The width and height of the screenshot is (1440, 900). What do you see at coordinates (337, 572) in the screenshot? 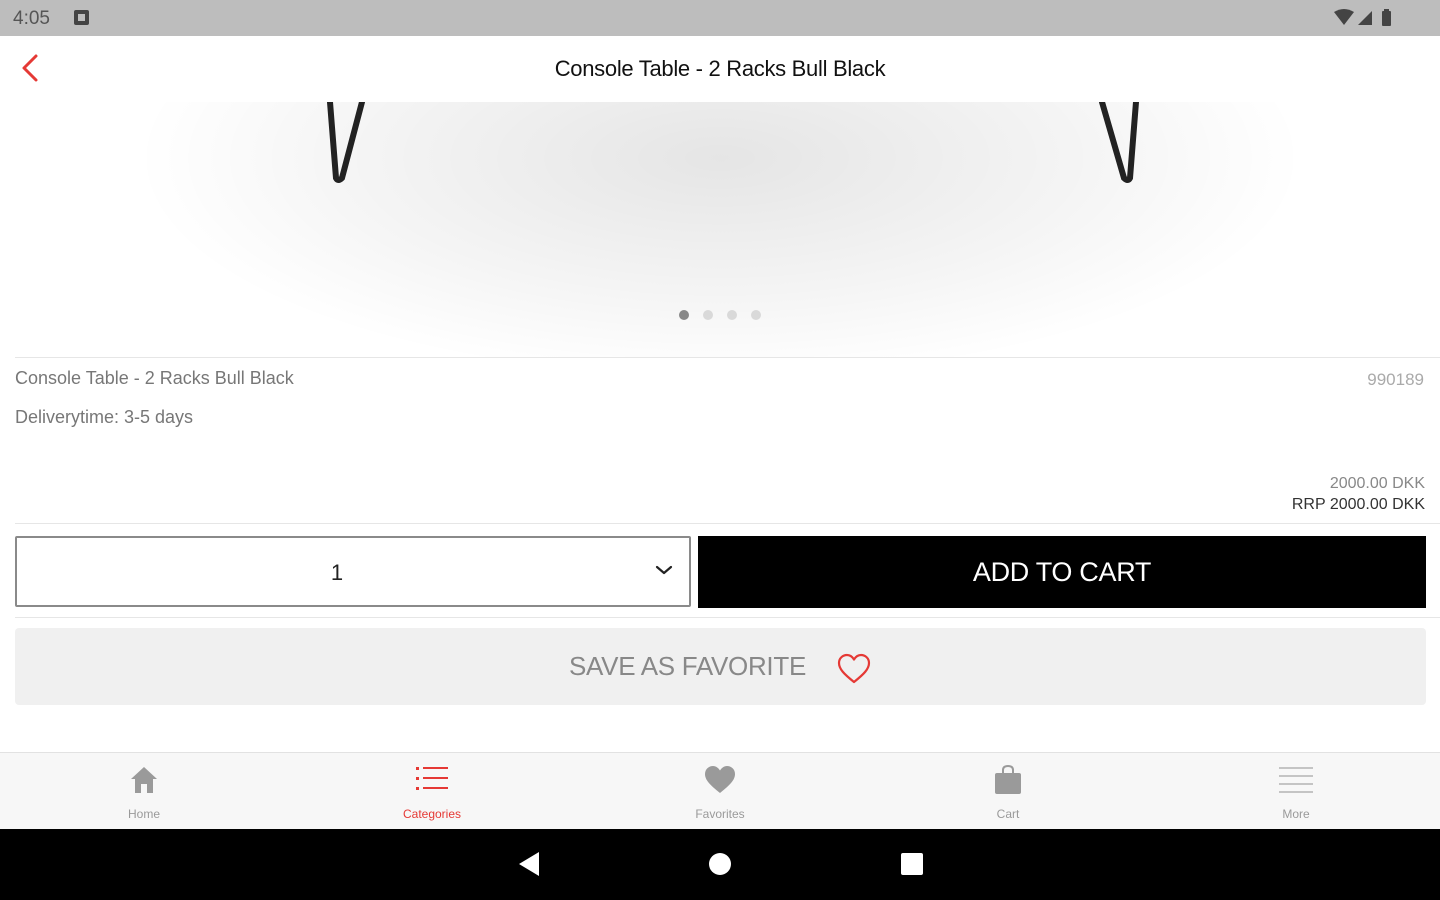
I see `quantity-value: 1` at bounding box center [337, 572].